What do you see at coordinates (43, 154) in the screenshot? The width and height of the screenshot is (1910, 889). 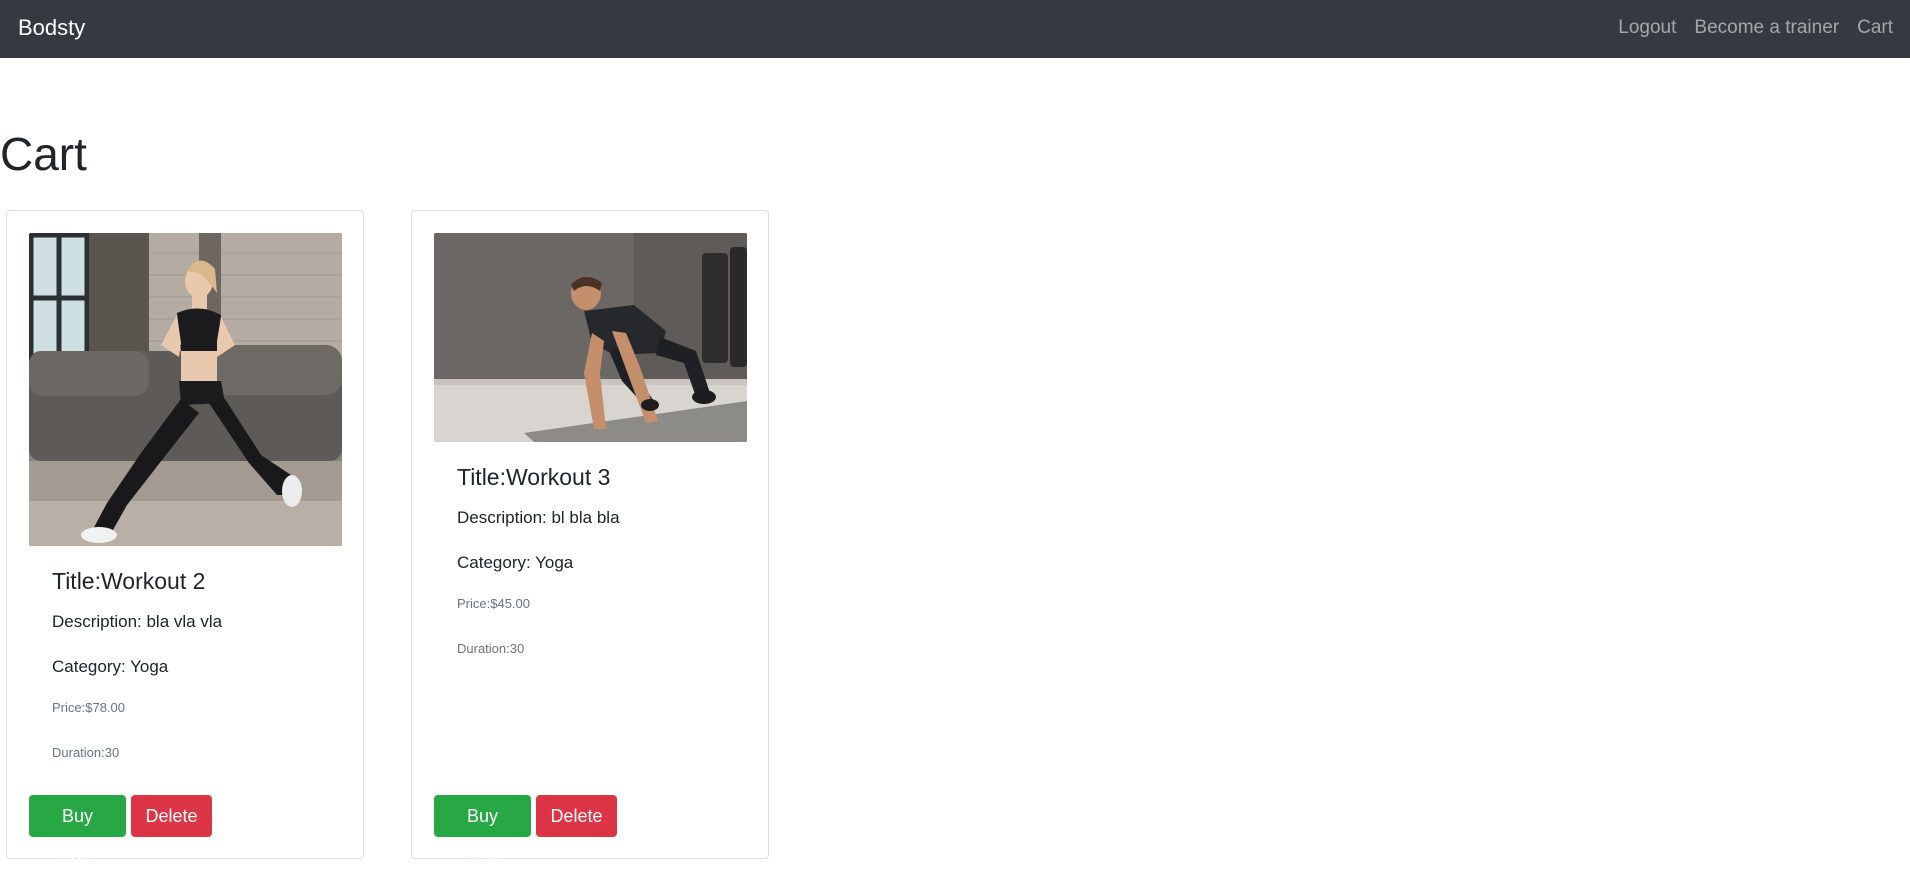 I see `page-title: Cart` at bounding box center [43, 154].